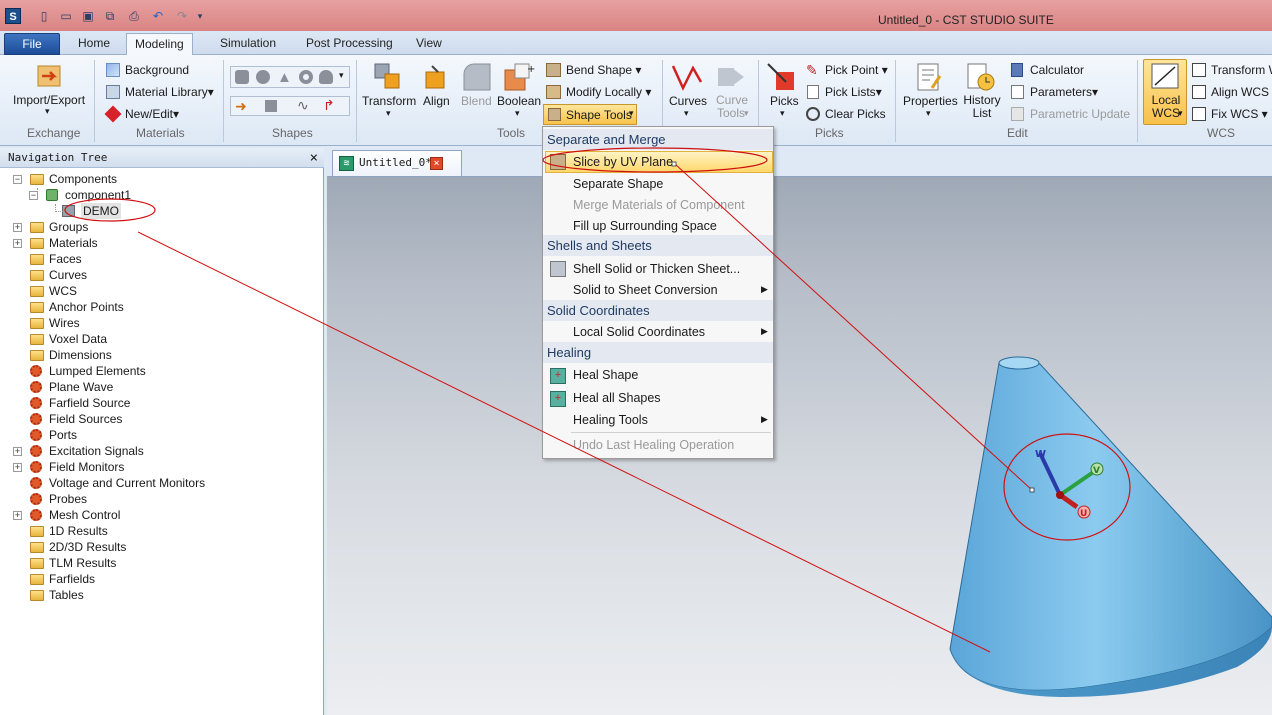 The width and height of the screenshot is (1272, 715). Describe the element at coordinates (476, 101) in the screenshot. I see `blend-button: Blend` at that location.